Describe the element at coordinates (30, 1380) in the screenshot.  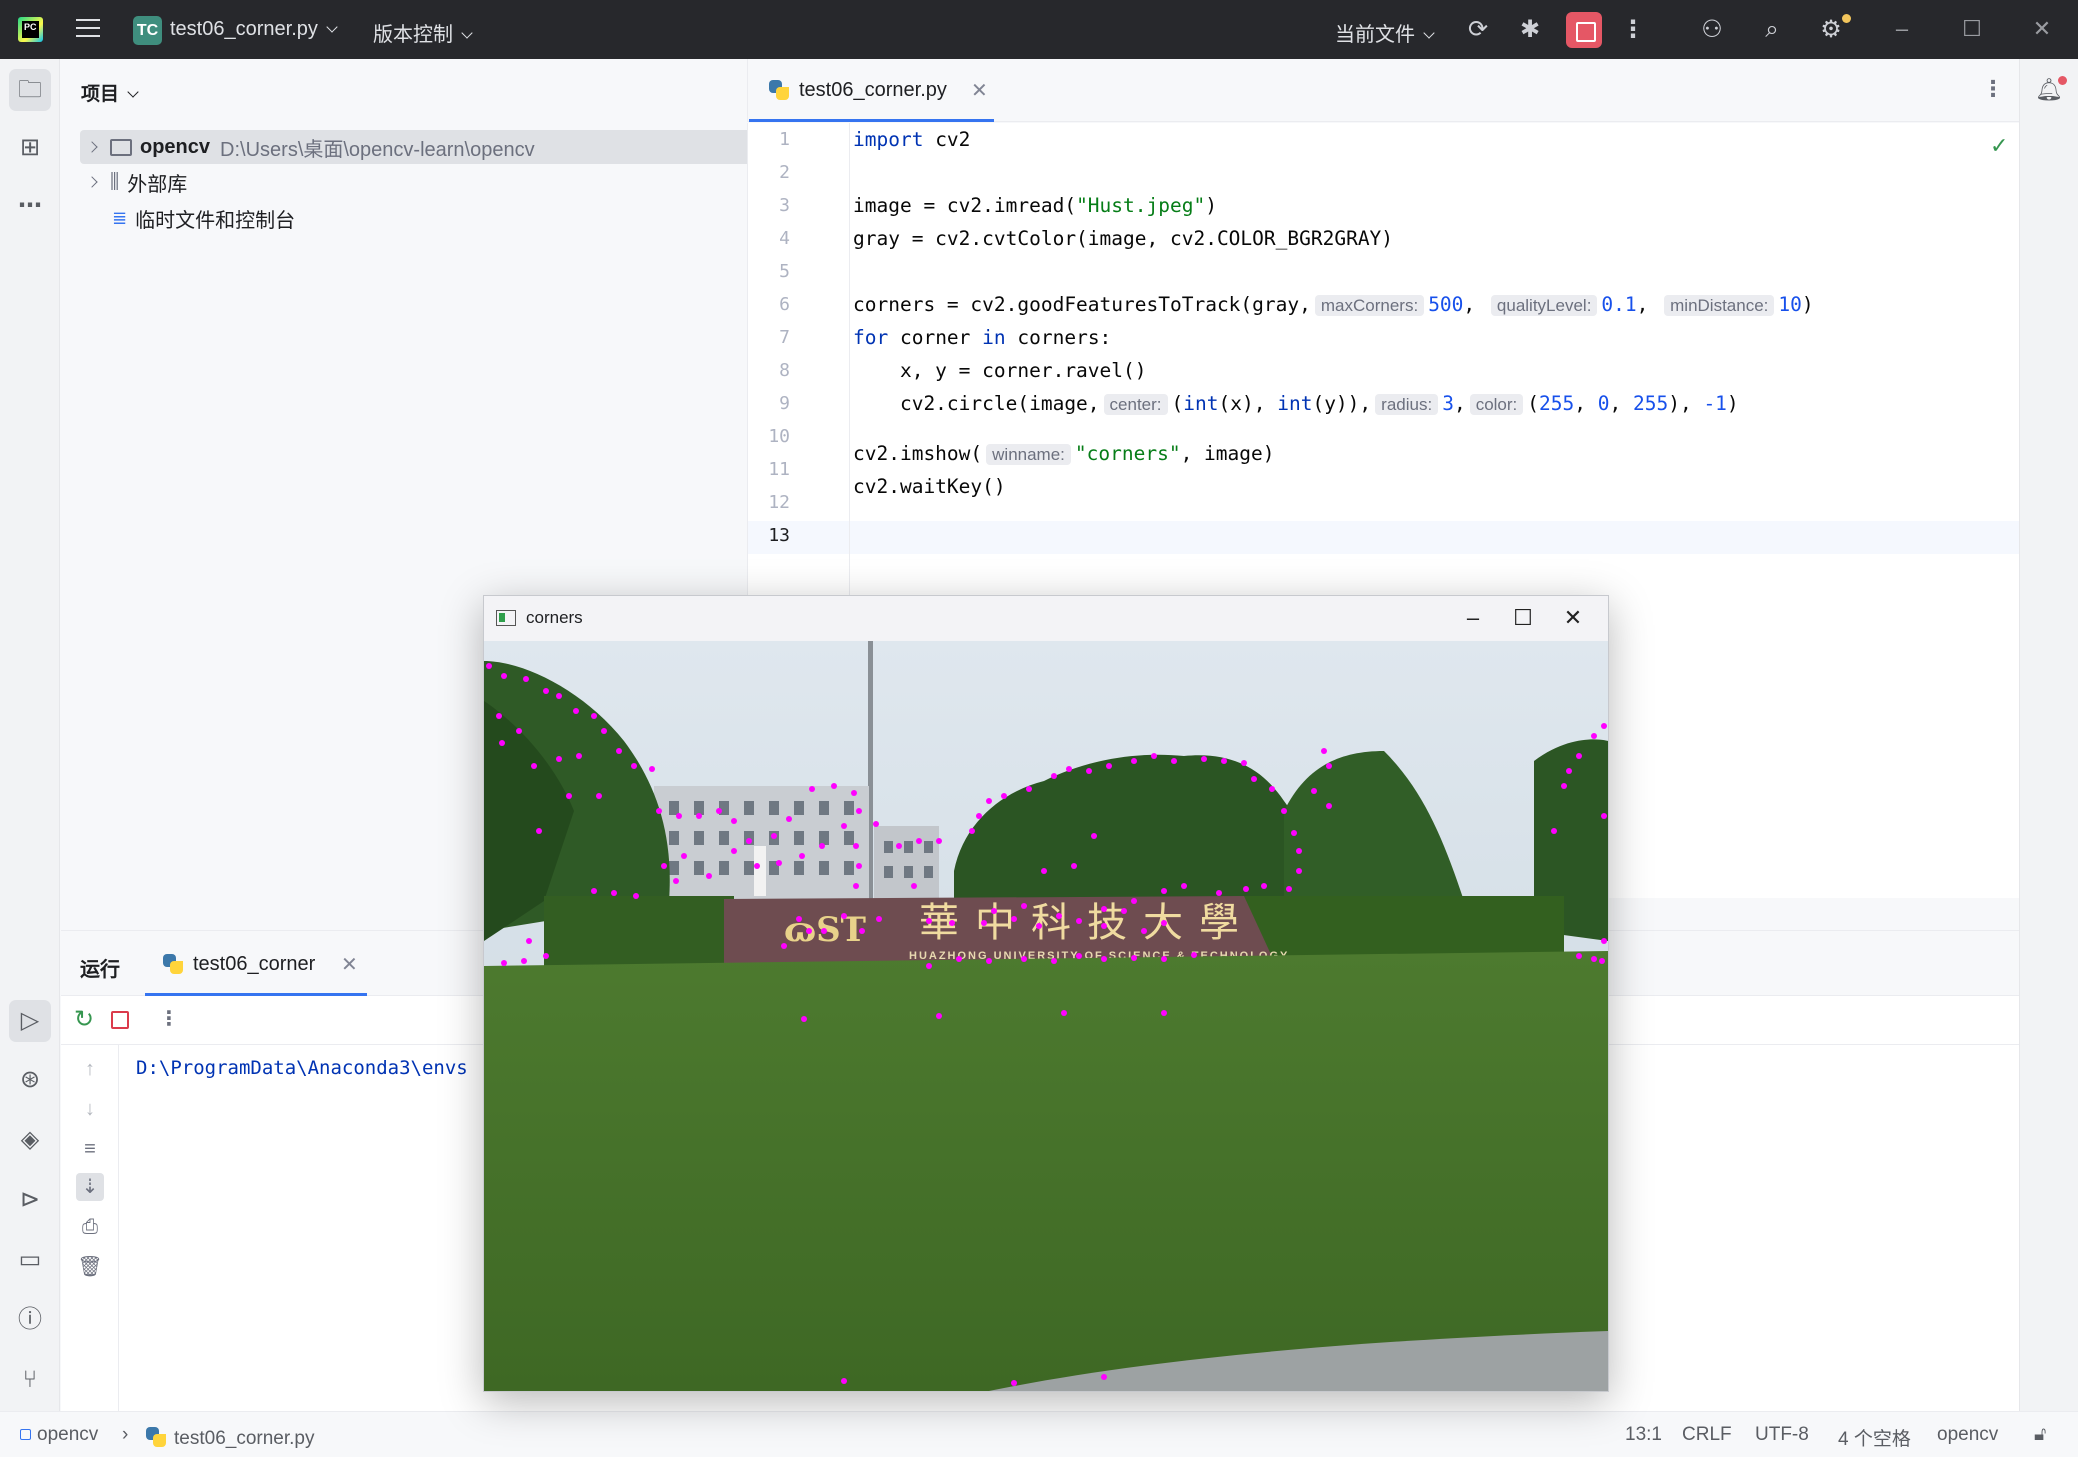
I see `git-branch-icon: ⑂` at that location.